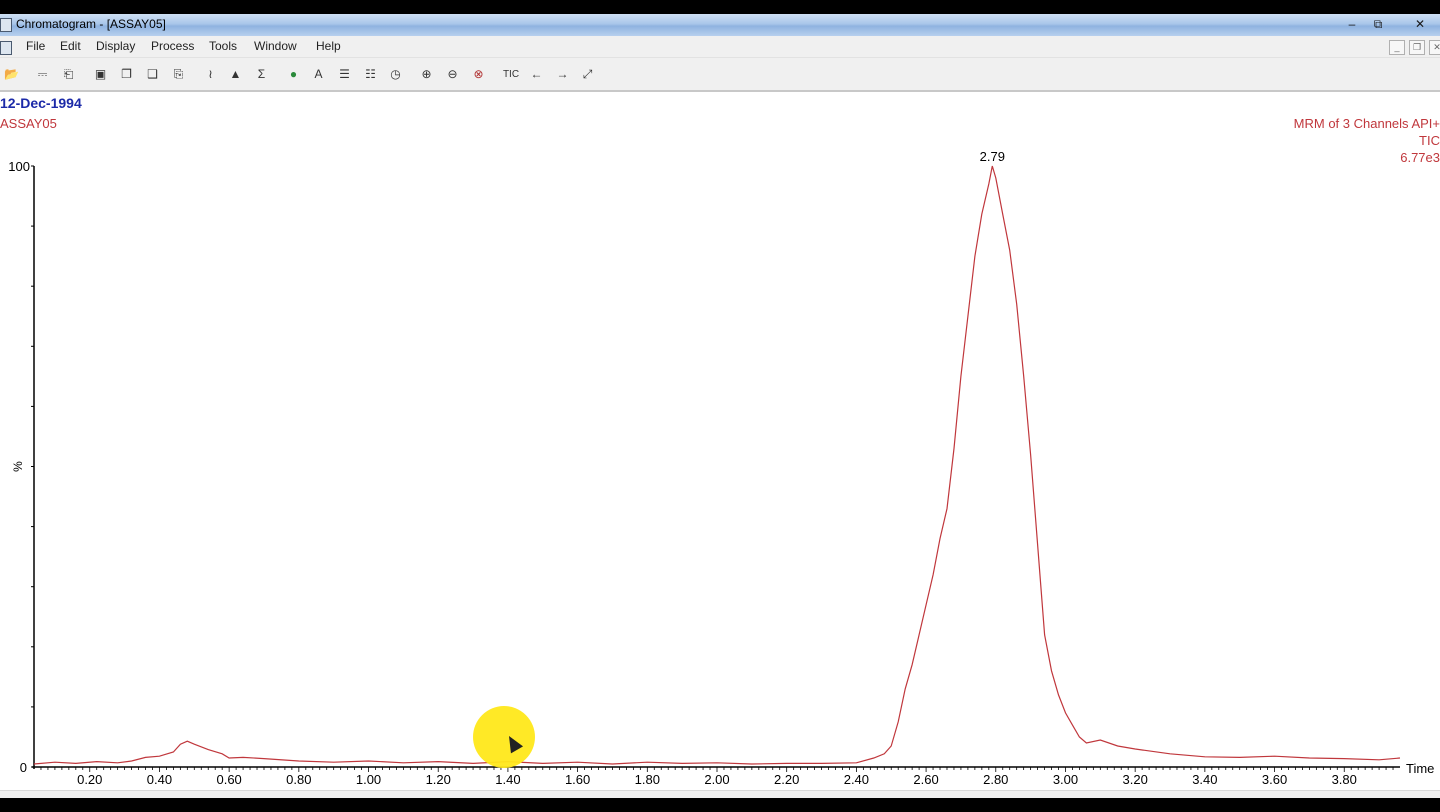 This screenshot has height=812, width=1440. What do you see at coordinates (507, 779) in the screenshot?
I see `x-tick-label: 1.40` at bounding box center [507, 779].